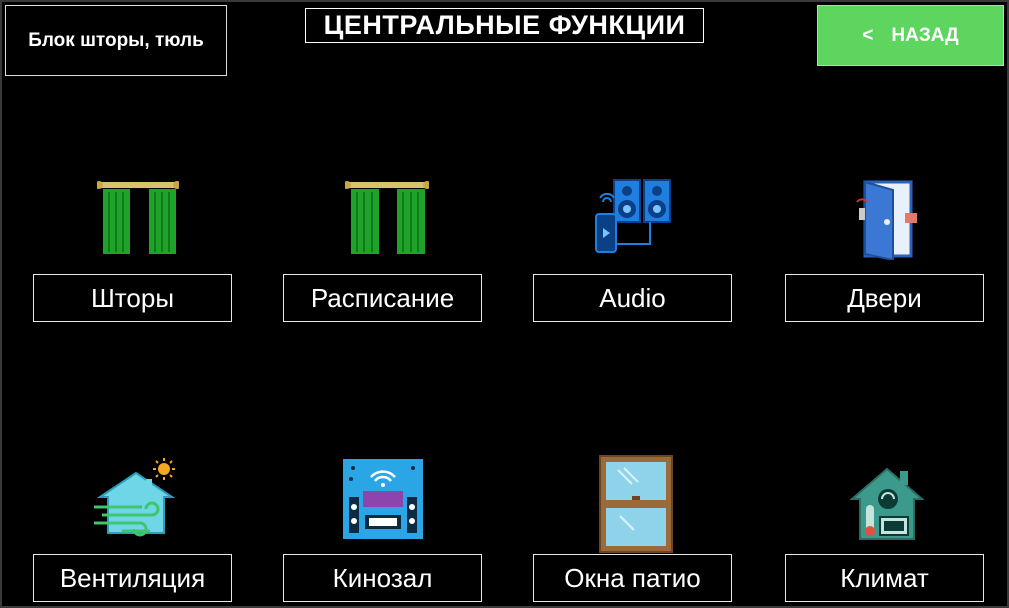  I want to click on tile-audio: Audio, so click(632, 298).